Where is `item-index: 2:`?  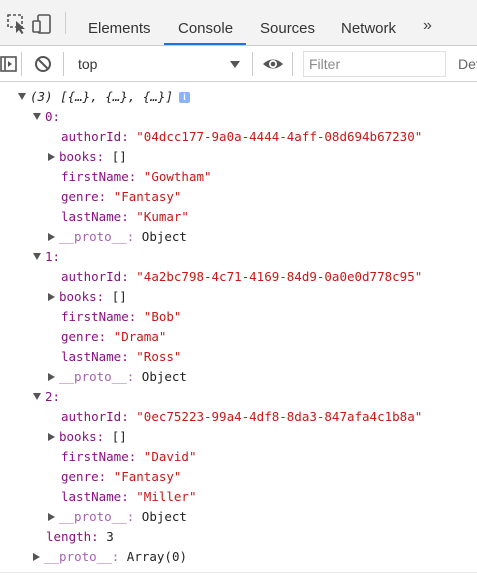
item-index: 2: is located at coordinates (53, 396).